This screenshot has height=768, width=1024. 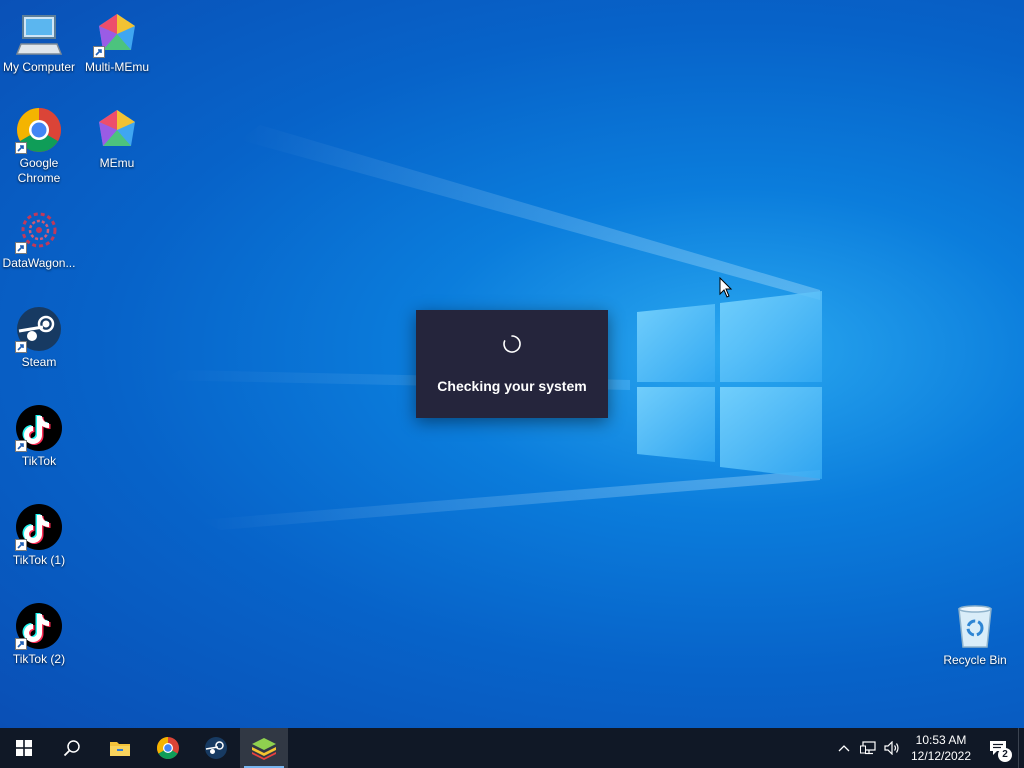 I want to click on desktop-icon-multi-memu: Multi-MEmu, so click(x=117, y=42).